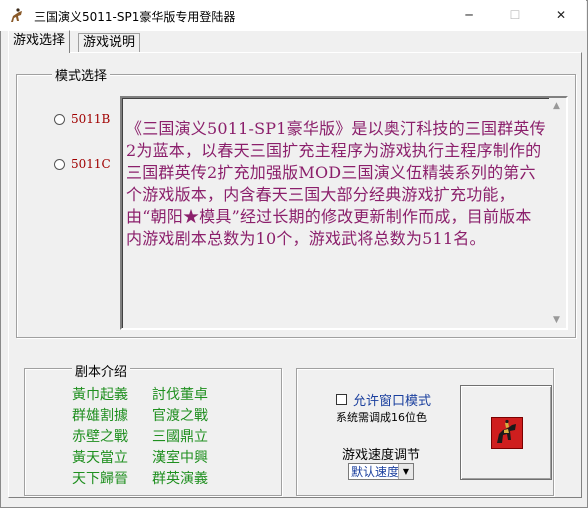 Image resolution: width=588 pixels, height=508 pixels. What do you see at coordinates (81, 74) in the screenshot?
I see `mode-select-legend: 模式选择` at bounding box center [81, 74].